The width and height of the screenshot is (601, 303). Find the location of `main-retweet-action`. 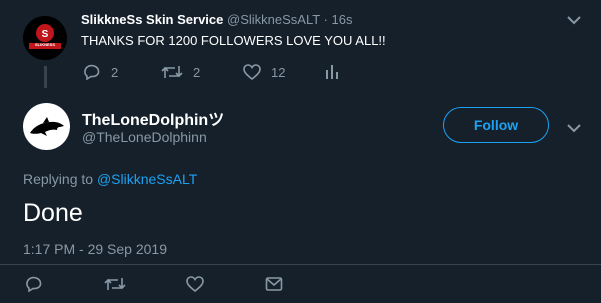

main-retweet-action is located at coordinates (115, 284).